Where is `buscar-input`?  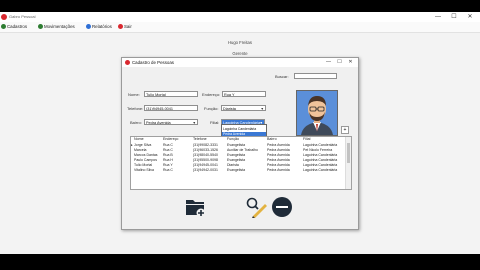
buscar-input is located at coordinates (315, 76).